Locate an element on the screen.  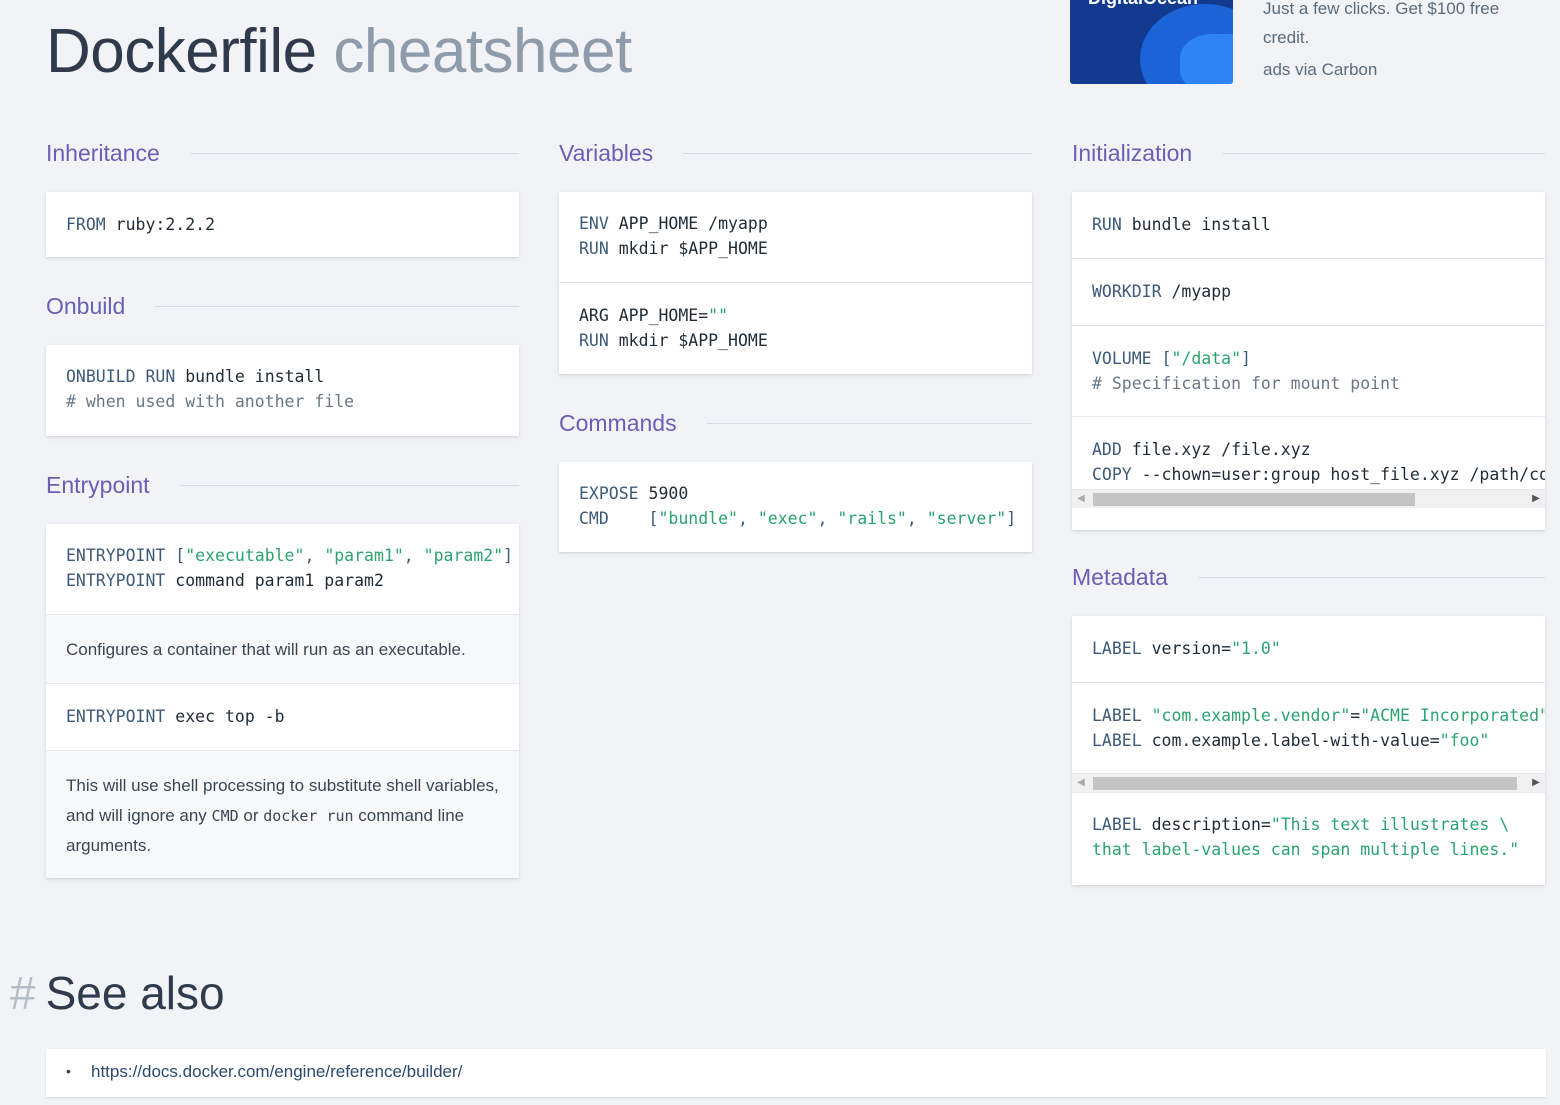
code-value: 5900 is located at coordinates (663, 493).